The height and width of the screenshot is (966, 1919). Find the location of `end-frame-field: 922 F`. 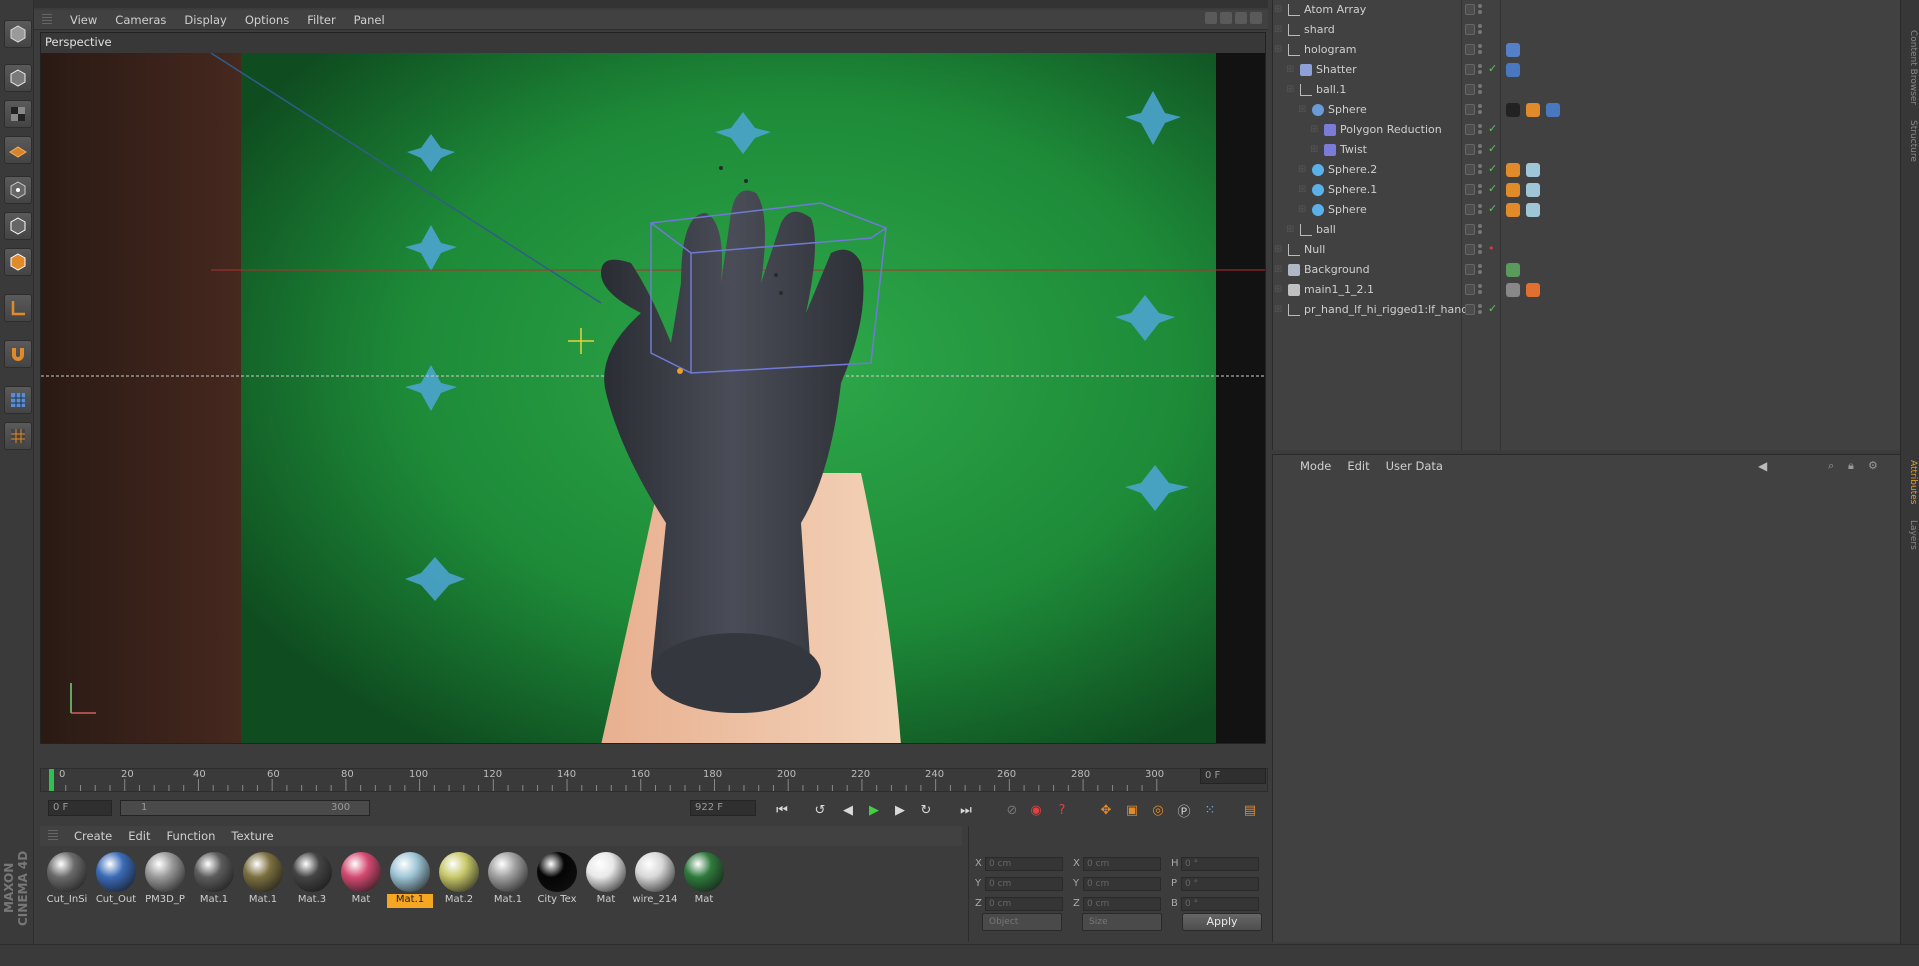

end-frame-field: 922 F is located at coordinates (723, 808).